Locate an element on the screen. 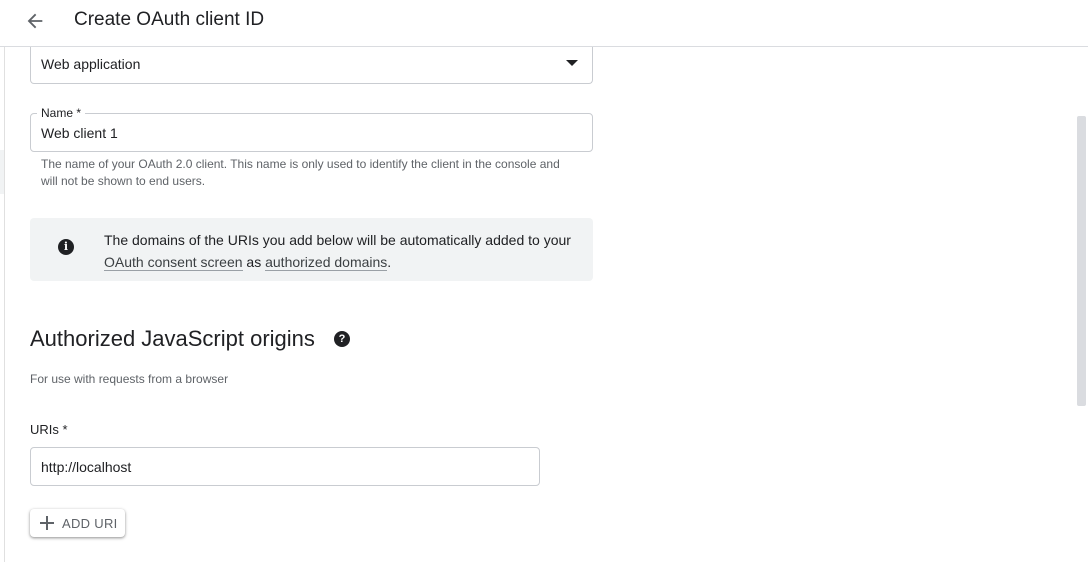 The image size is (1088, 562). name-label: Name * is located at coordinates (61, 113).